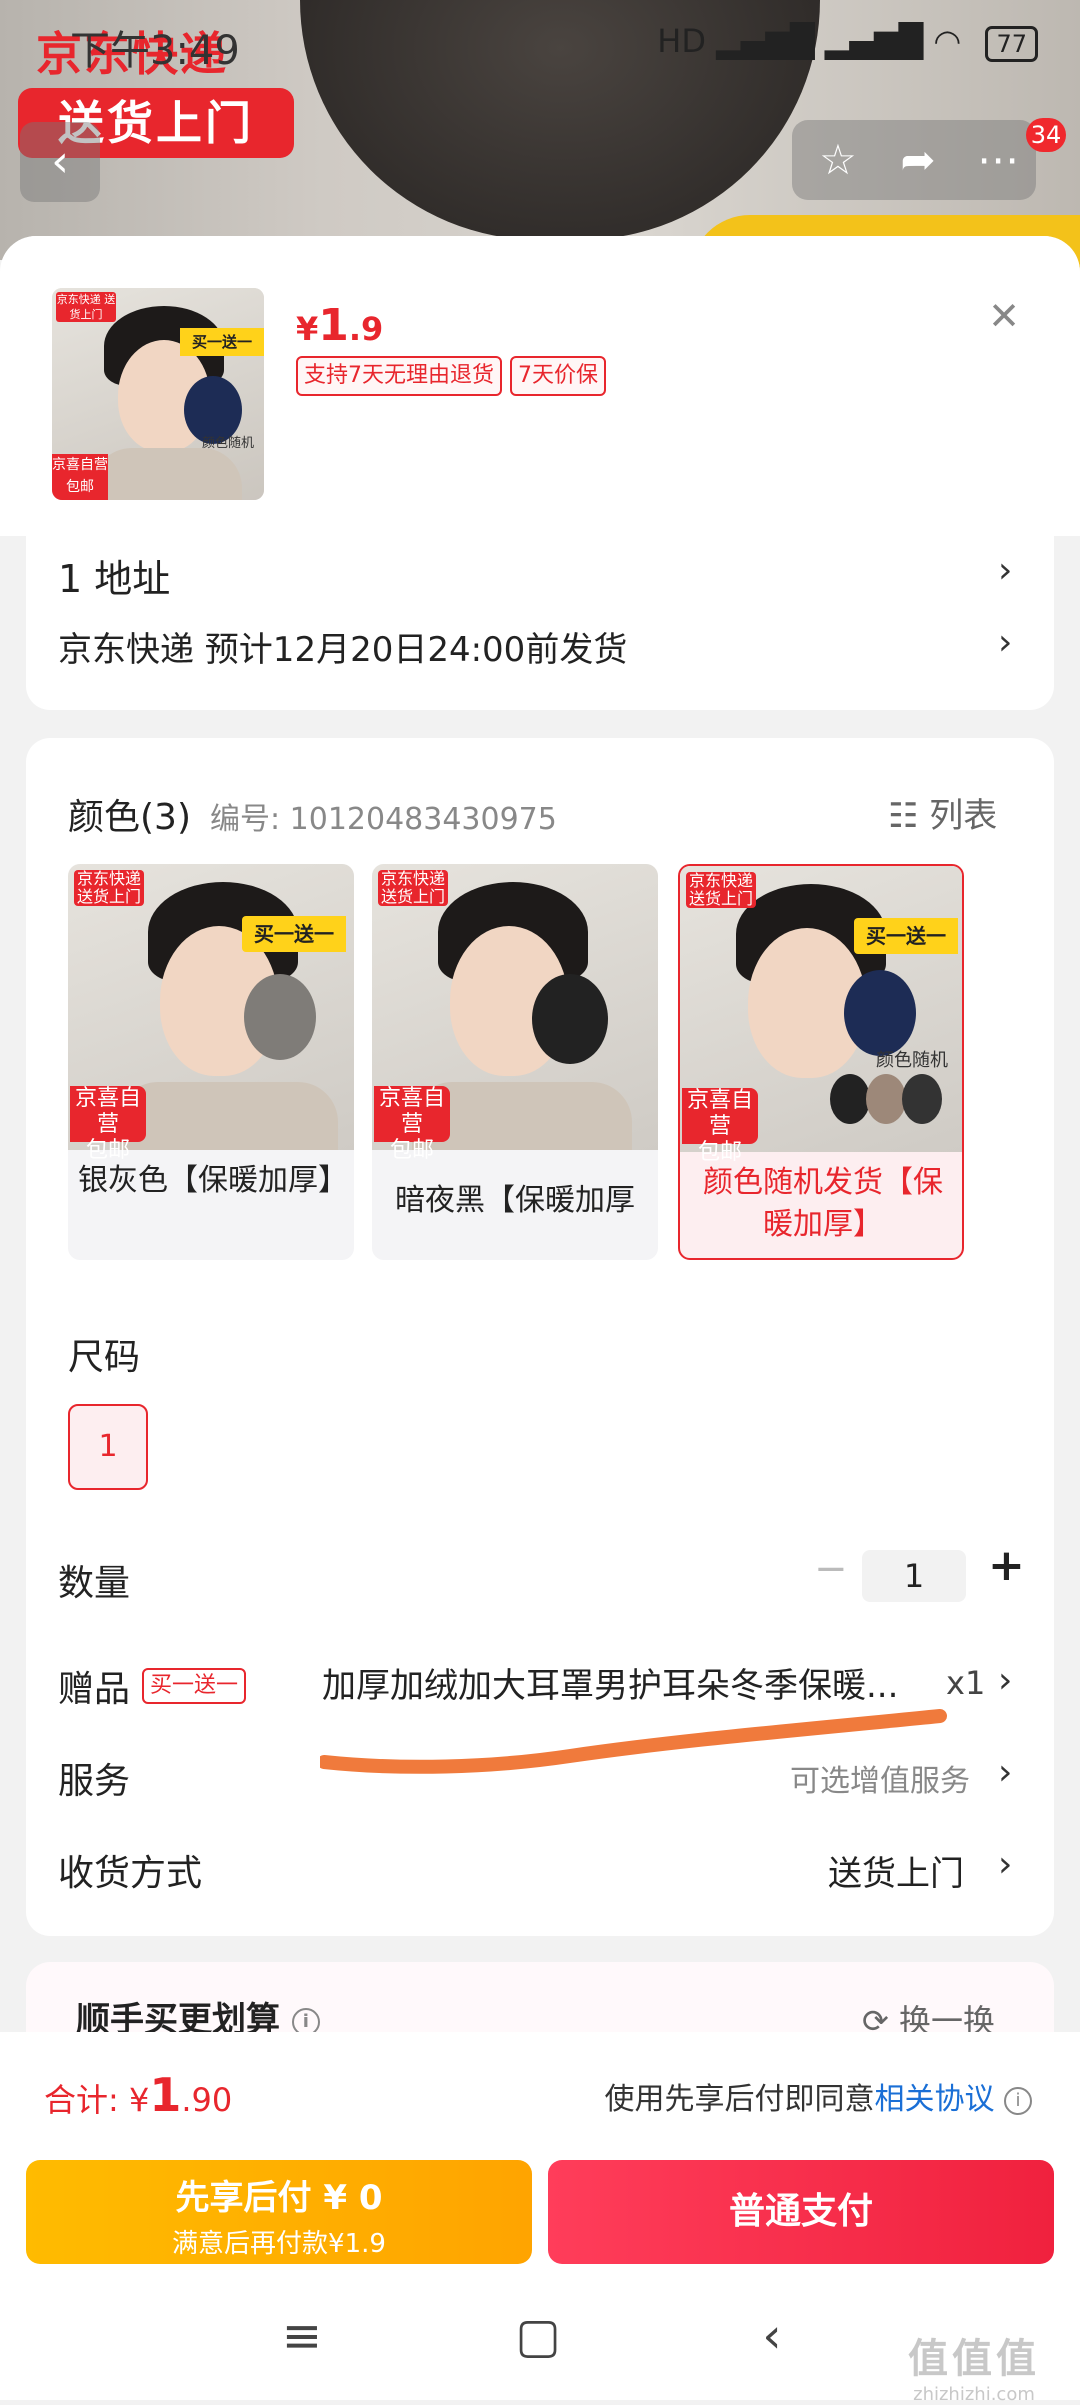  What do you see at coordinates (974, 2394) in the screenshot?
I see `watermark-site: zhizhizhi.com` at bounding box center [974, 2394].